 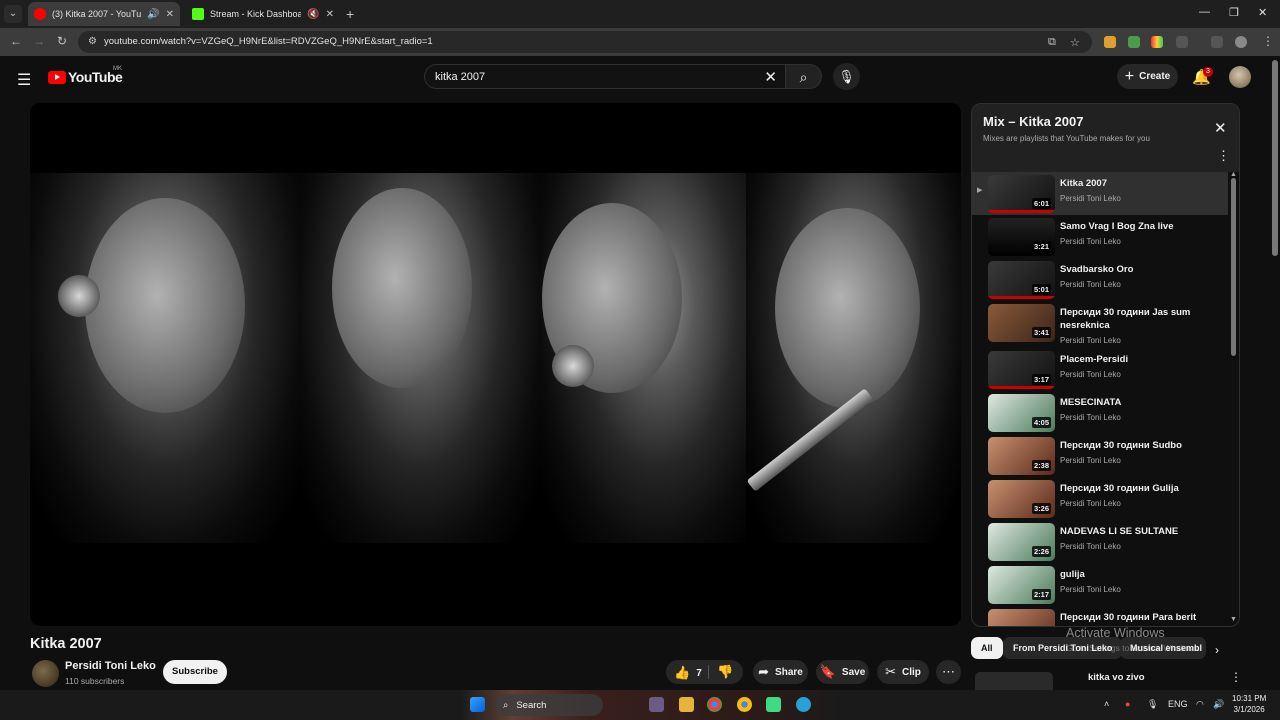 What do you see at coordinates (803, 704) in the screenshot?
I see `network-app-icon` at bounding box center [803, 704].